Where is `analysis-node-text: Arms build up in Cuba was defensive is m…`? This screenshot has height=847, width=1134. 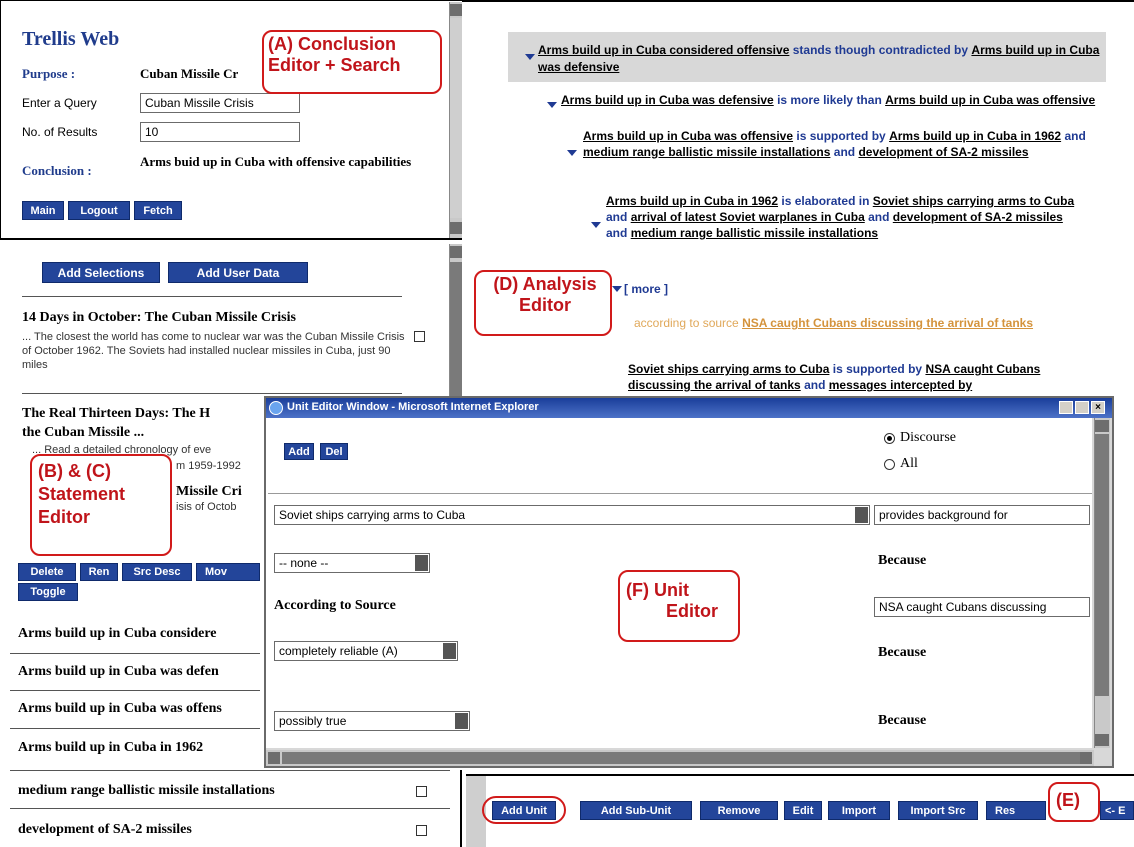 analysis-node-text: Arms build up in Cuba was defensive is m… is located at coordinates (828, 100).